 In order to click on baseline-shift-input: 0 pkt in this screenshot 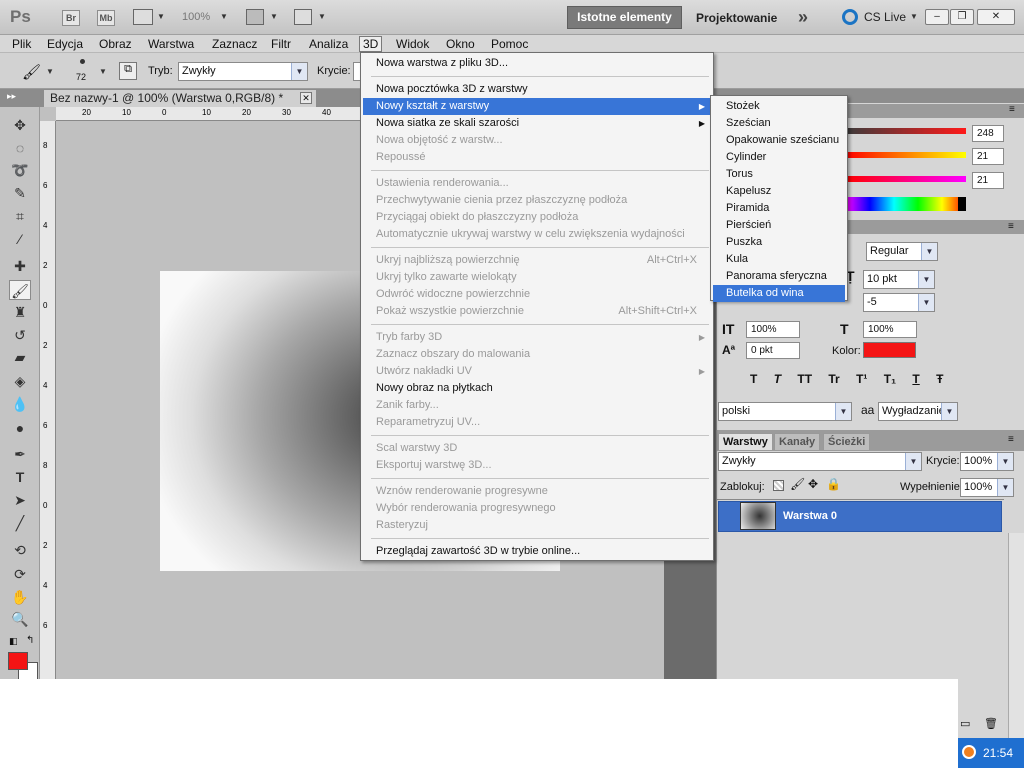, I will do `click(773, 350)`.